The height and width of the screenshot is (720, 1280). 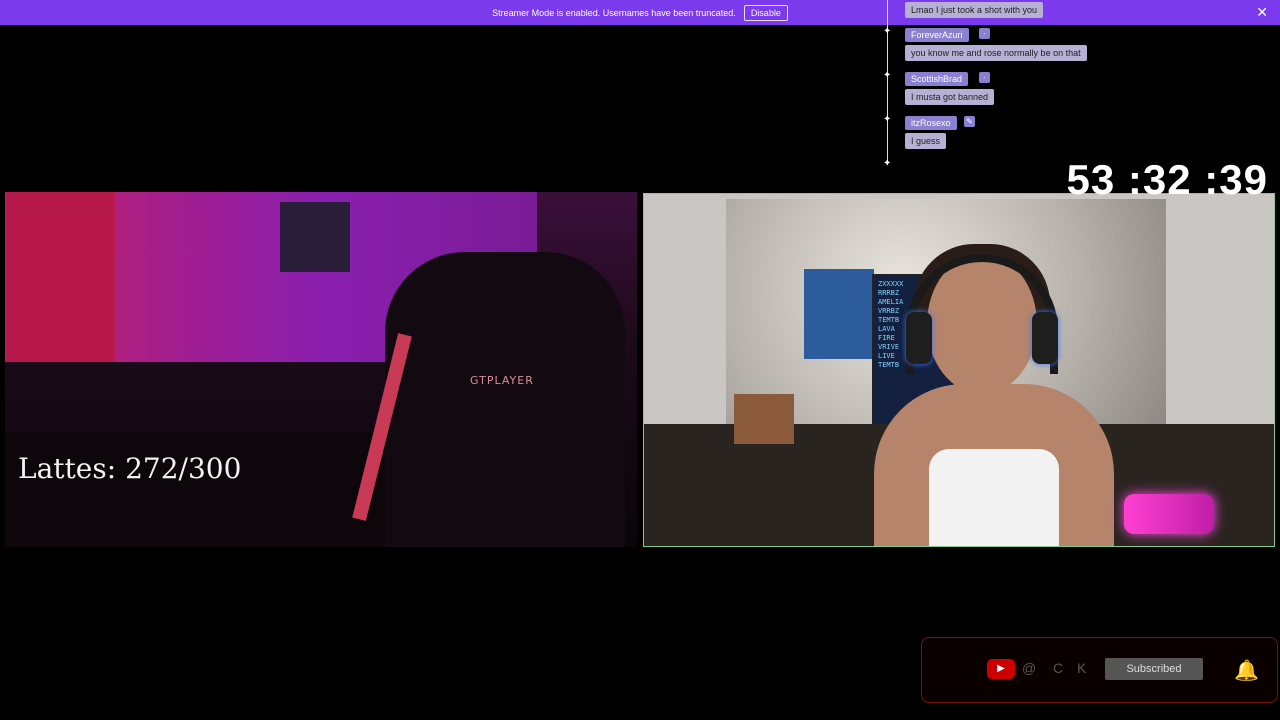 I want to click on chat-username: ForeverAzuri, so click(x=937, y=35).